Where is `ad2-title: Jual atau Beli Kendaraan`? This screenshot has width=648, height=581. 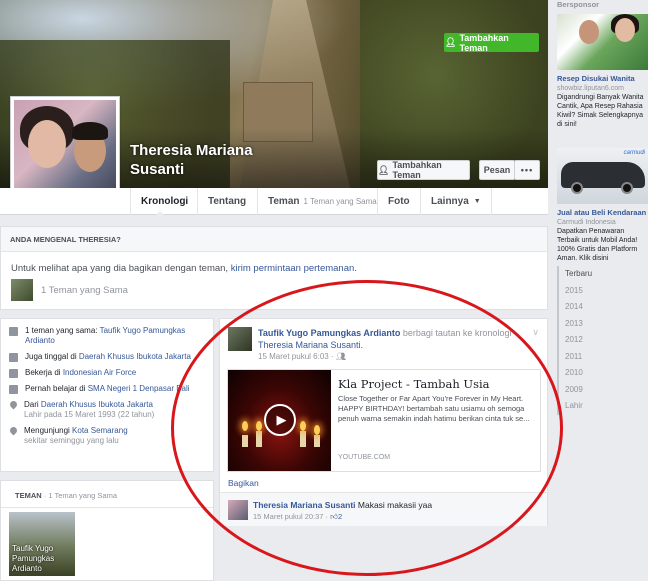 ad2-title: Jual atau Beli Kendaraan is located at coordinates (602, 213).